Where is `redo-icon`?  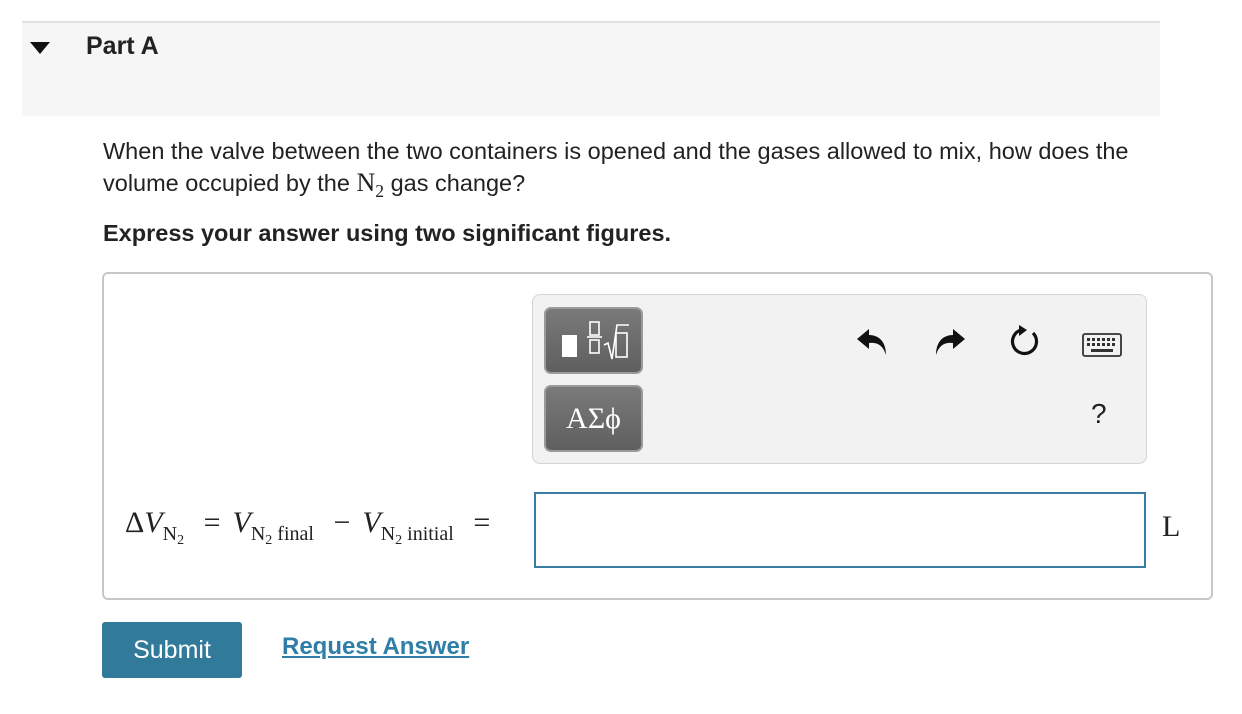 redo-icon is located at coordinates (951, 344).